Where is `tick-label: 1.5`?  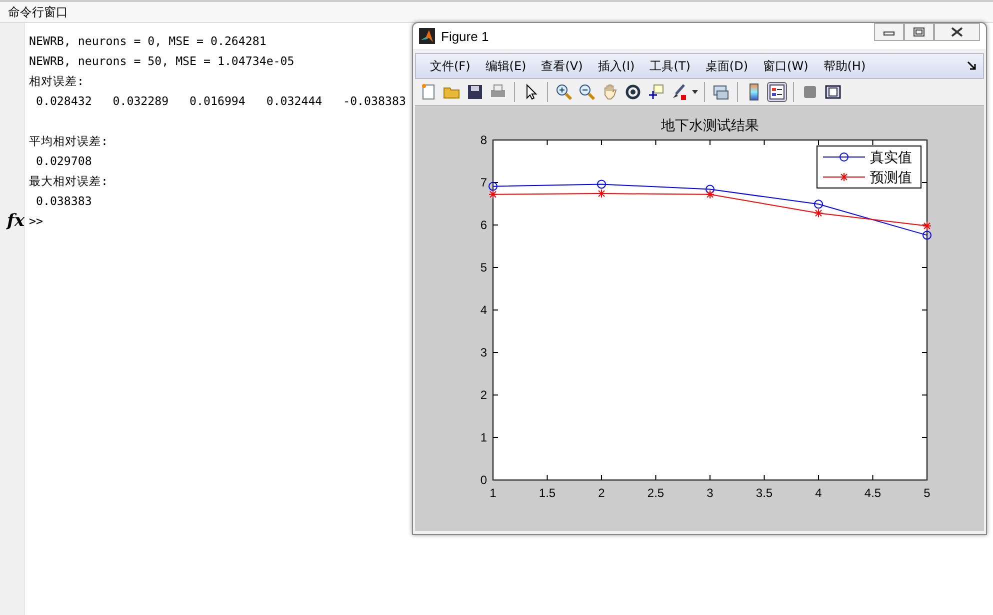
tick-label: 1.5 is located at coordinates (547, 493).